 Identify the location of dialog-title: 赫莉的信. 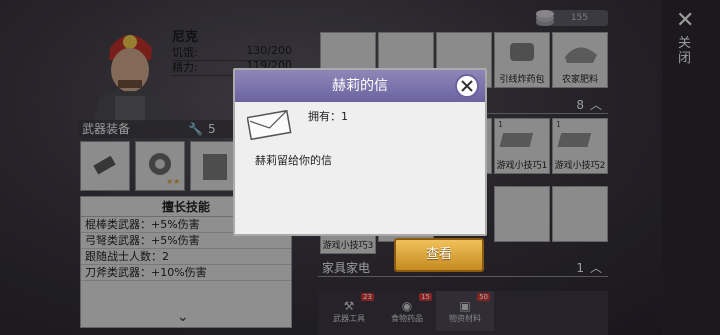
(360, 86).